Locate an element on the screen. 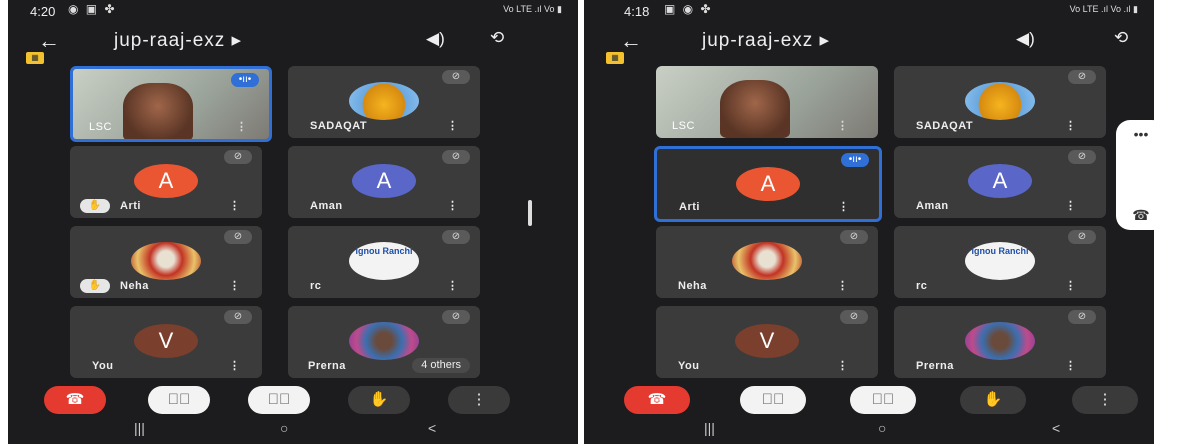 Image resolution: width=1184 pixels, height=444 pixels. others-count-badge: 4 others is located at coordinates (441, 365).